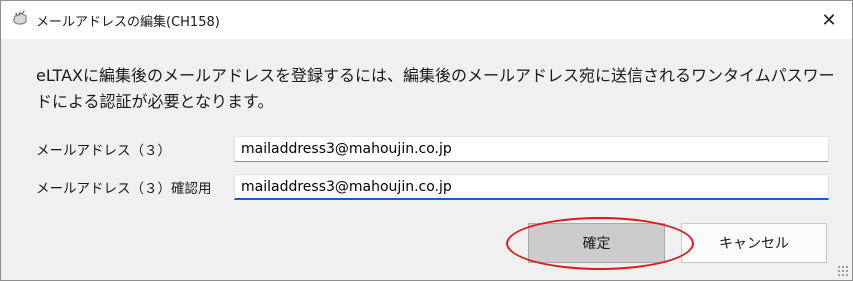 The image size is (853, 281). I want to click on close-button: ✕, so click(829, 20).